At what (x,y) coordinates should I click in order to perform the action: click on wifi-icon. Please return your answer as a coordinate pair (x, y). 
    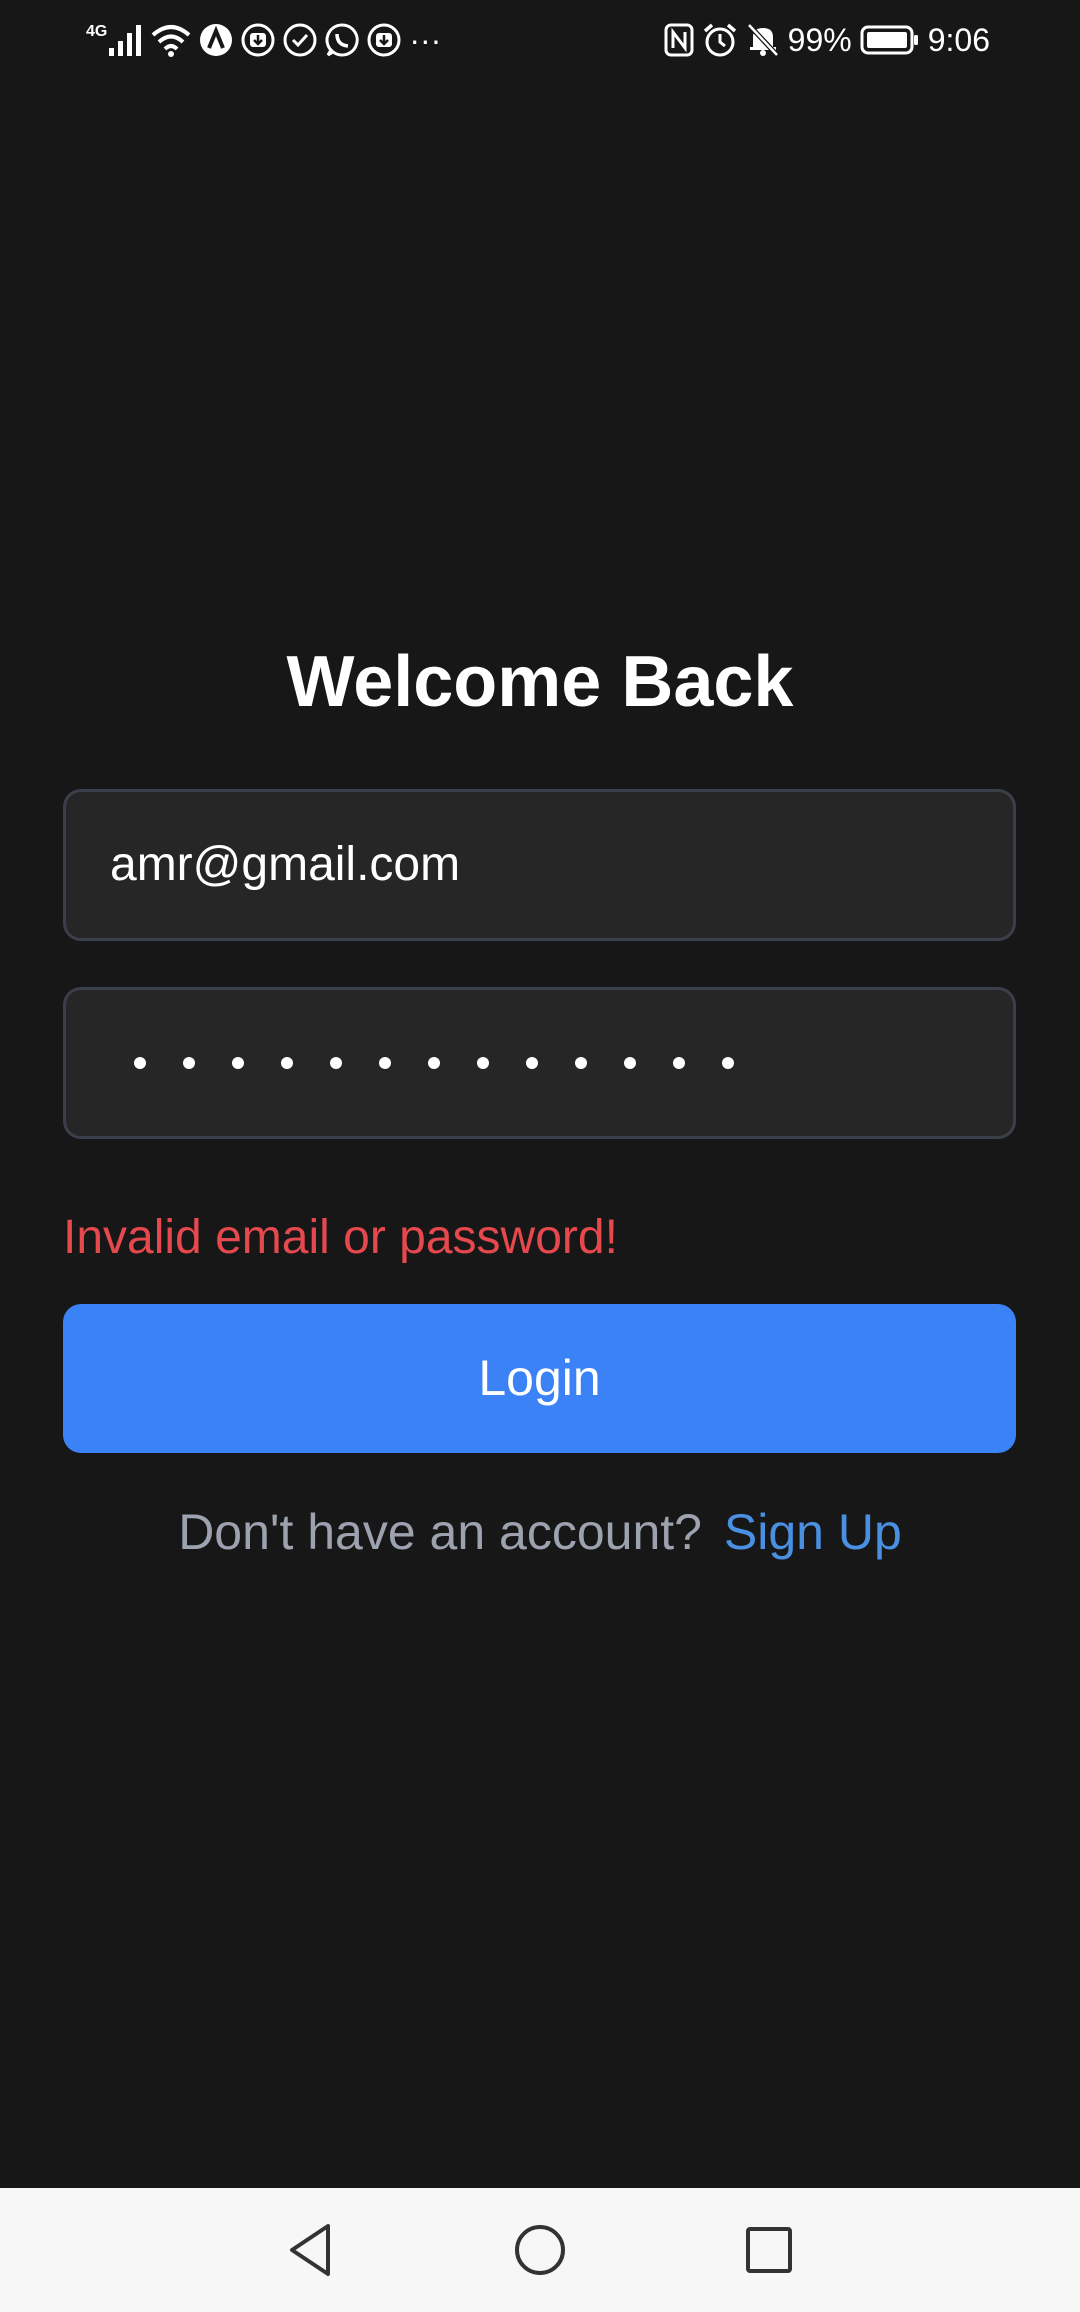
    Looking at the image, I should click on (171, 40).